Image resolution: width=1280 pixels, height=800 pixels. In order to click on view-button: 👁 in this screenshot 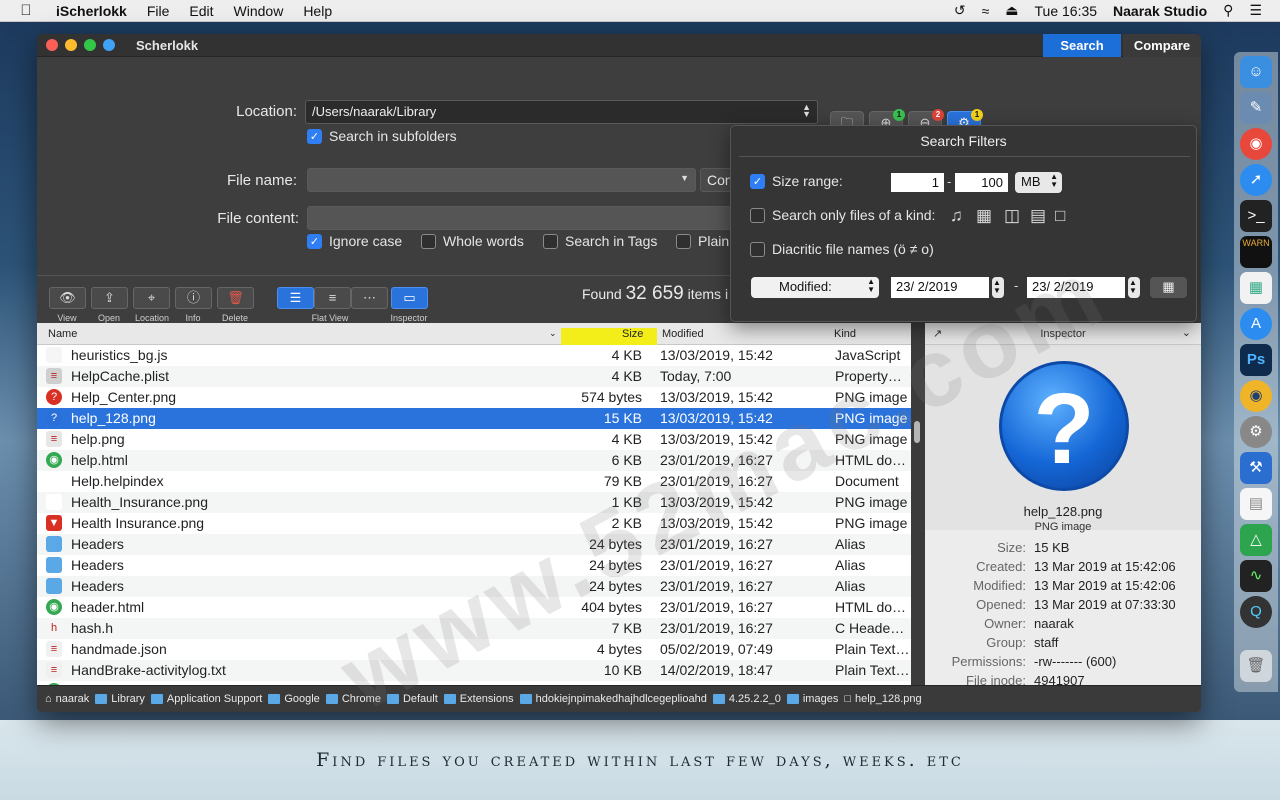, I will do `click(67, 298)`.